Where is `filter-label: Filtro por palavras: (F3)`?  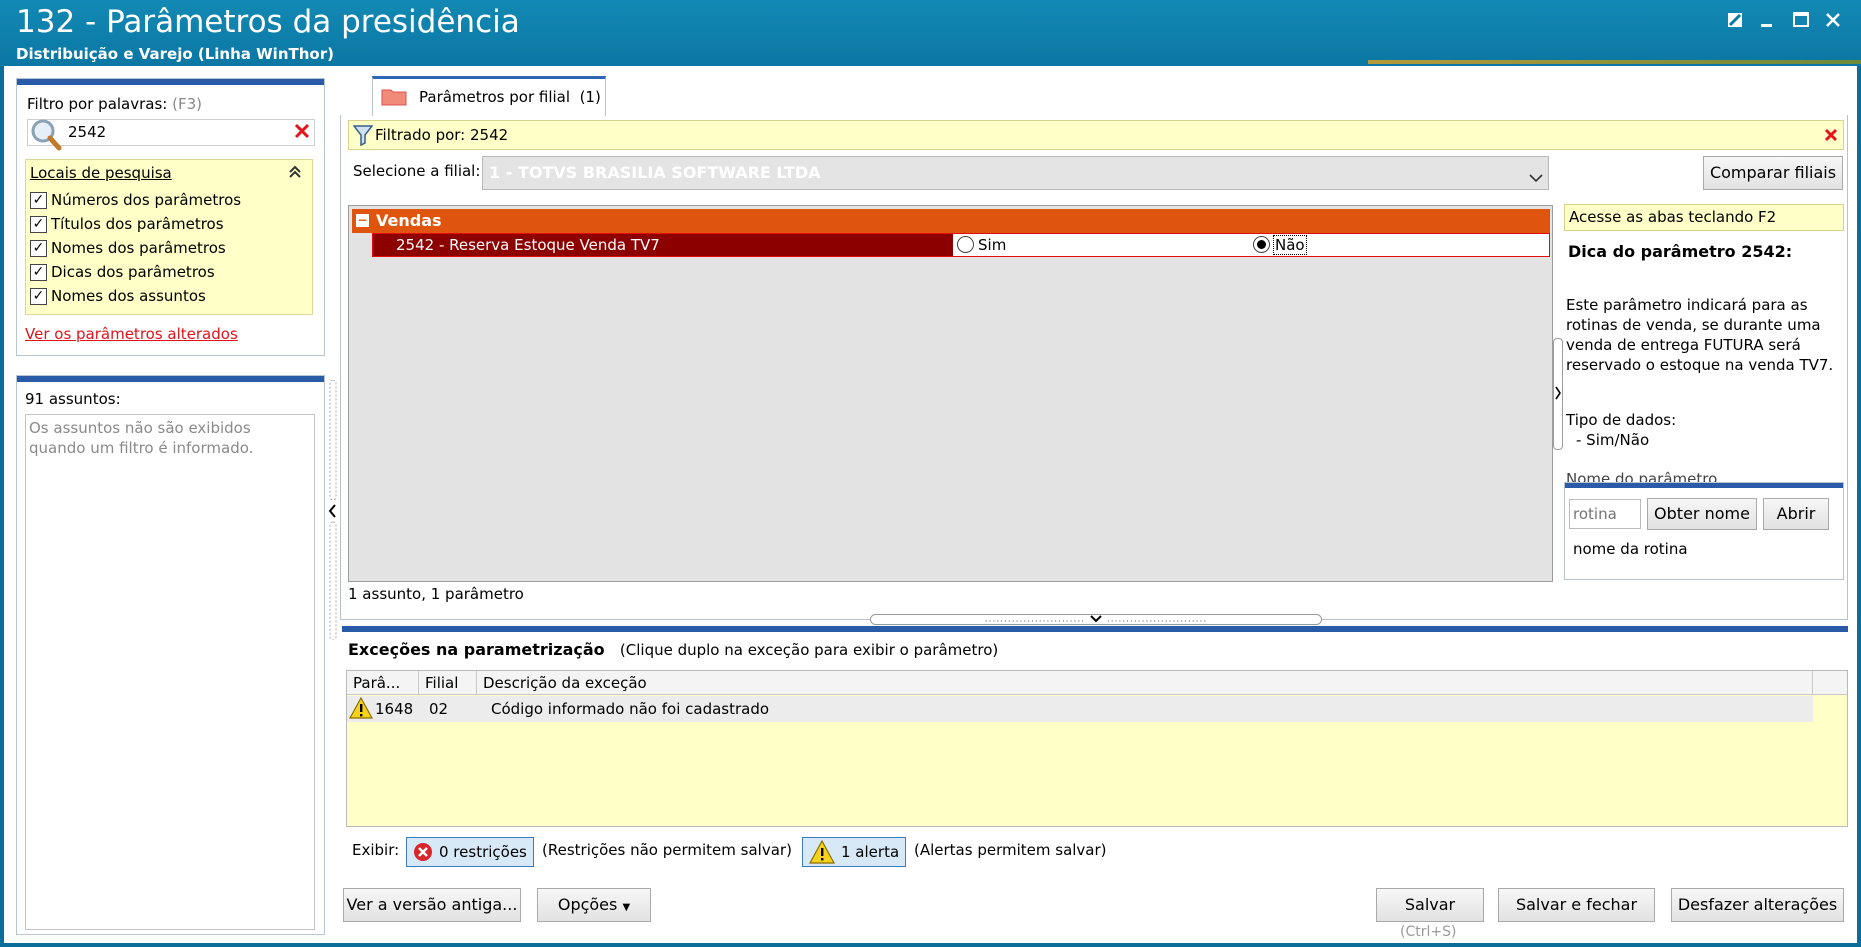
filter-label: Filtro por palavras: (F3) is located at coordinates (114, 104).